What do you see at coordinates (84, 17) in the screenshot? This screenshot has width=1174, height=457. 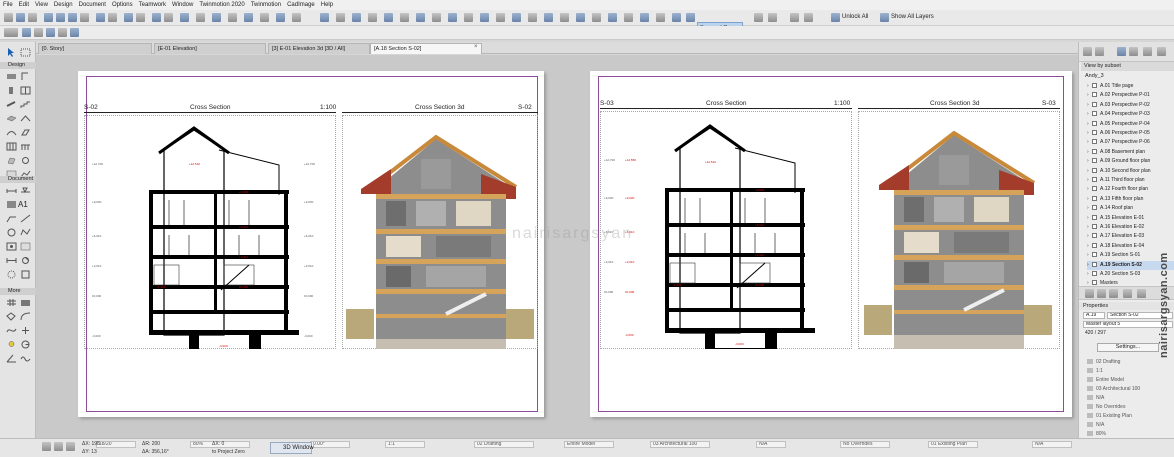 I see `ruler-icon` at bounding box center [84, 17].